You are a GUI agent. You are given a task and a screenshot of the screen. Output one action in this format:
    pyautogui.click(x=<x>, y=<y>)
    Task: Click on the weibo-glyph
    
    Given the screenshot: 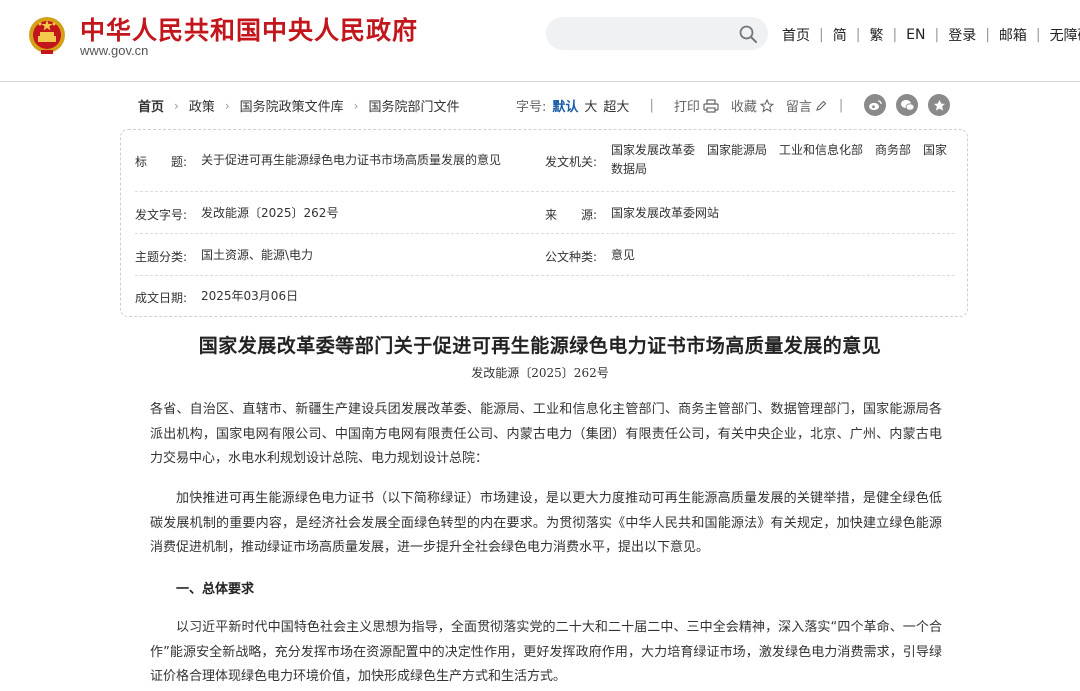 What is the action you would take?
    pyautogui.click(x=875, y=105)
    